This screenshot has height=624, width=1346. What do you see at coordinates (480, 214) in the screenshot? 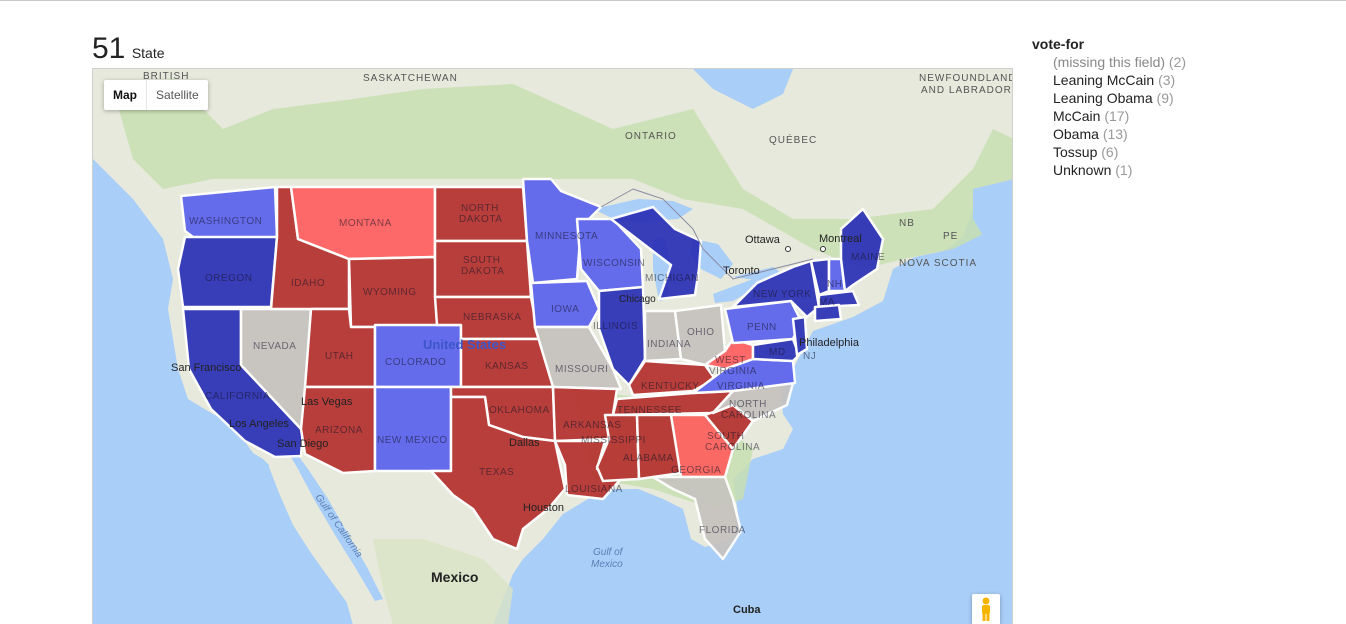
I see `label-north-dakota: NORTH DAKOTA` at bounding box center [480, 214].